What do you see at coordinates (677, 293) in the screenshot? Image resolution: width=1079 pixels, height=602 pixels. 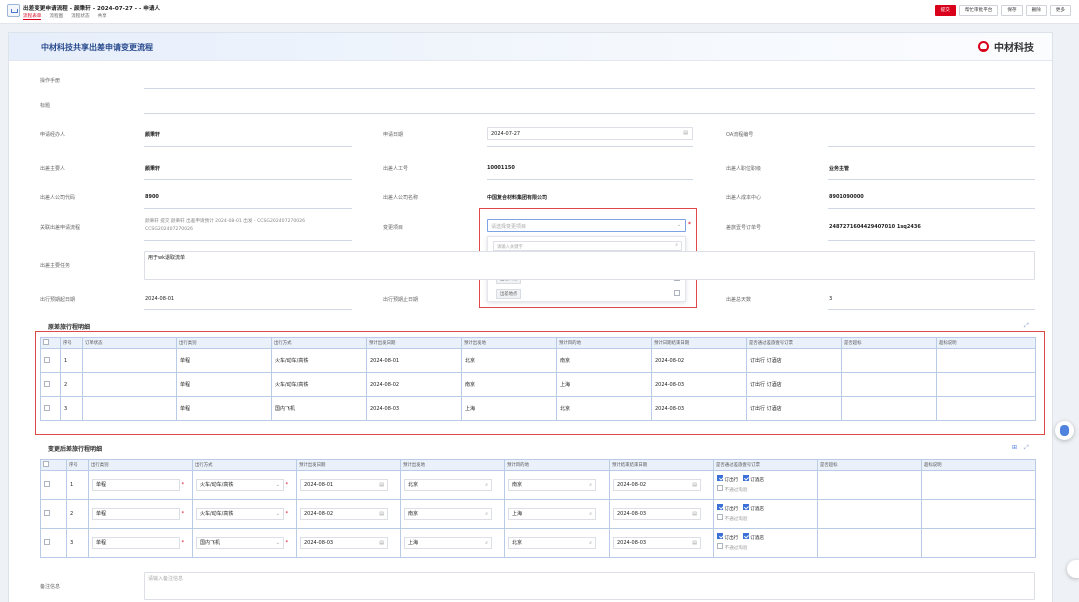 I see `option-place-checkbox` at bounding box center [677, 293].